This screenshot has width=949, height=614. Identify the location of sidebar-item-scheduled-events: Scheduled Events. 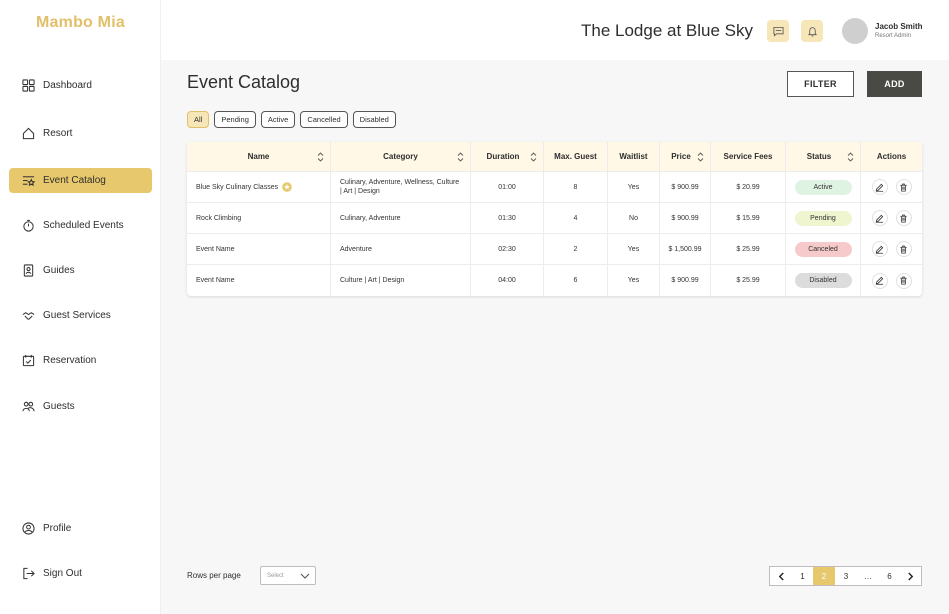
(80, 225).